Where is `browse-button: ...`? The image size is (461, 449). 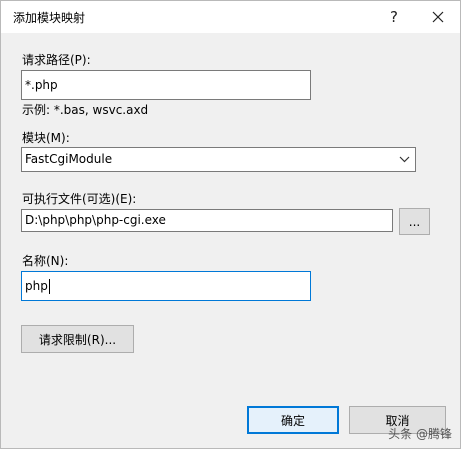
browse-button: ... is located at coordinates (414, 221).